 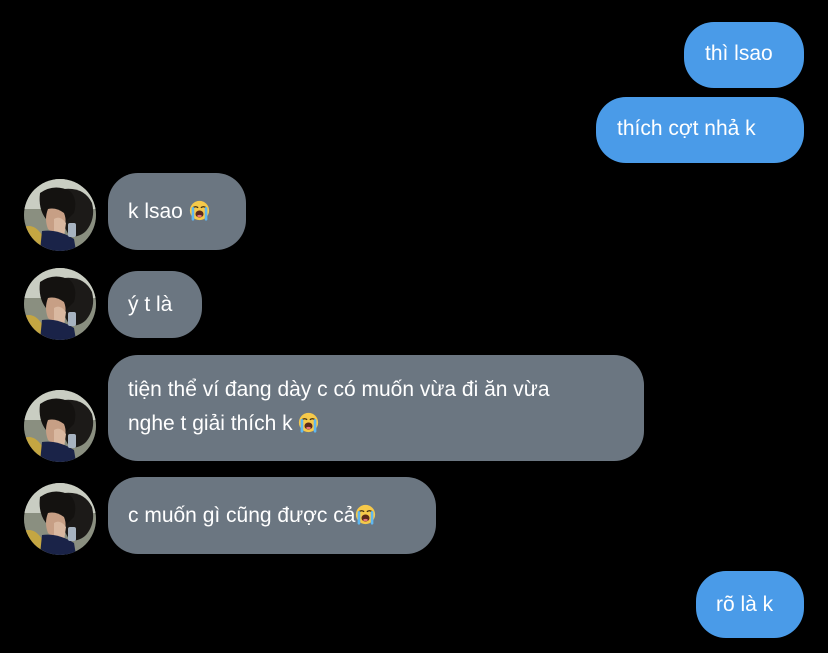 What do you see at coordinates (150, 304) in the screenshot?
I see `message-text: ý t là` at bounding box center [150, 304].